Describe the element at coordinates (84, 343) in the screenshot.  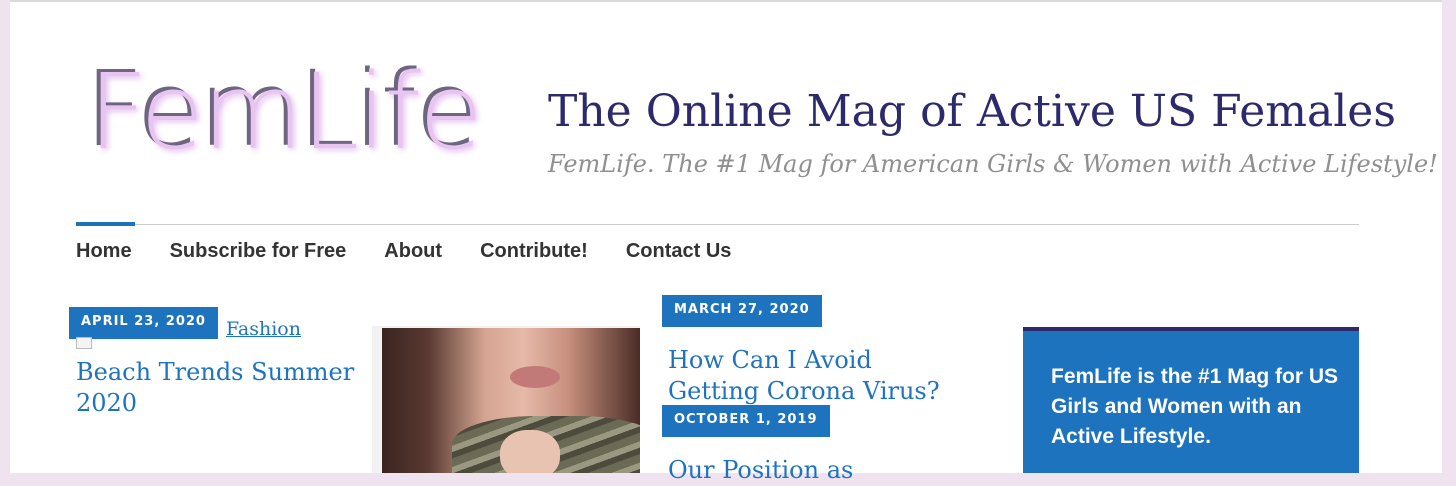
I see `broken-image-icon` at that location.